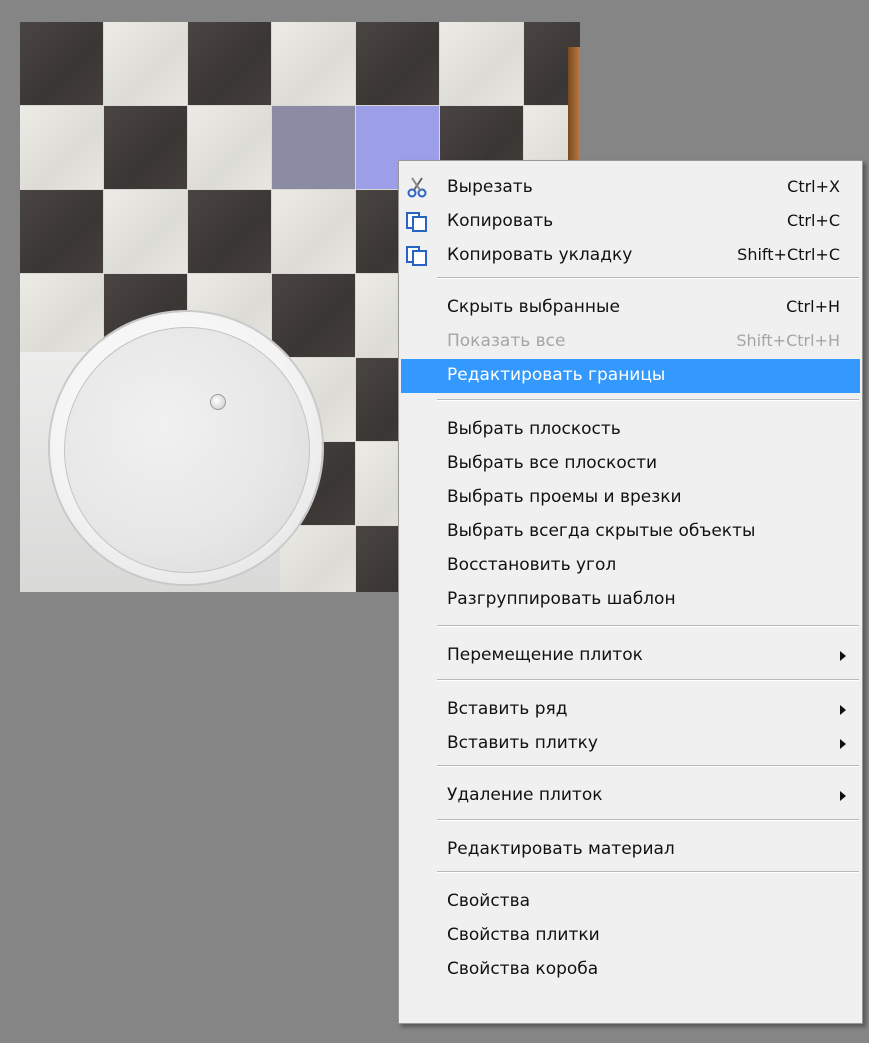  I want to click on menu-item-label: Свойства, so click(489, 901).